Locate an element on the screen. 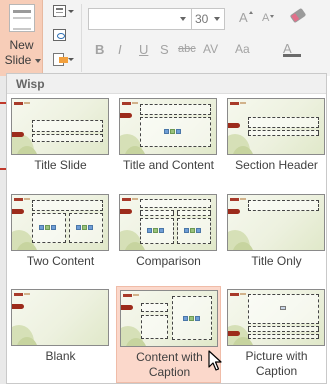 This screenshot has height=384, width=330. font-size-box: 30 is located at coordinates (208, 19).